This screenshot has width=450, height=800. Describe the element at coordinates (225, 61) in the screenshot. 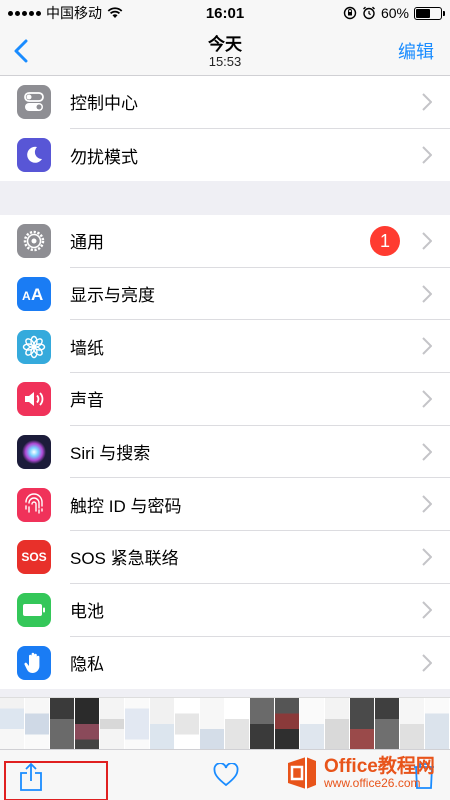

I see `nav-subtitle: 15:53` at that location.